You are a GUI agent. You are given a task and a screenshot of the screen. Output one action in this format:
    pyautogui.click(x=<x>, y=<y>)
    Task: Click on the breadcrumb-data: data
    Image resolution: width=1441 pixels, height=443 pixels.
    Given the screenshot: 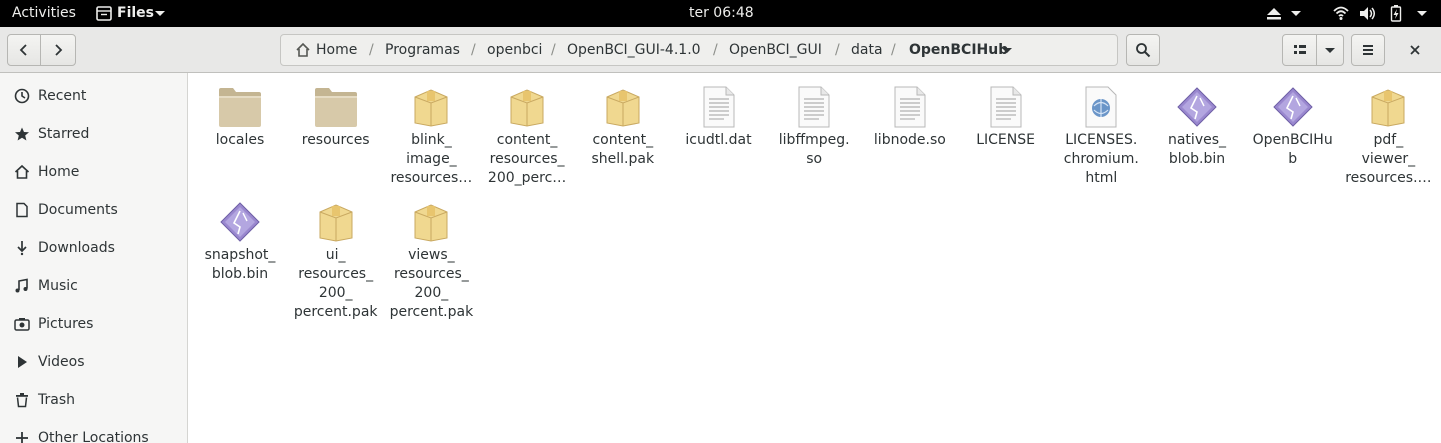 What is the action you would take?
    pyautogui.click(x=867, y=50)
    